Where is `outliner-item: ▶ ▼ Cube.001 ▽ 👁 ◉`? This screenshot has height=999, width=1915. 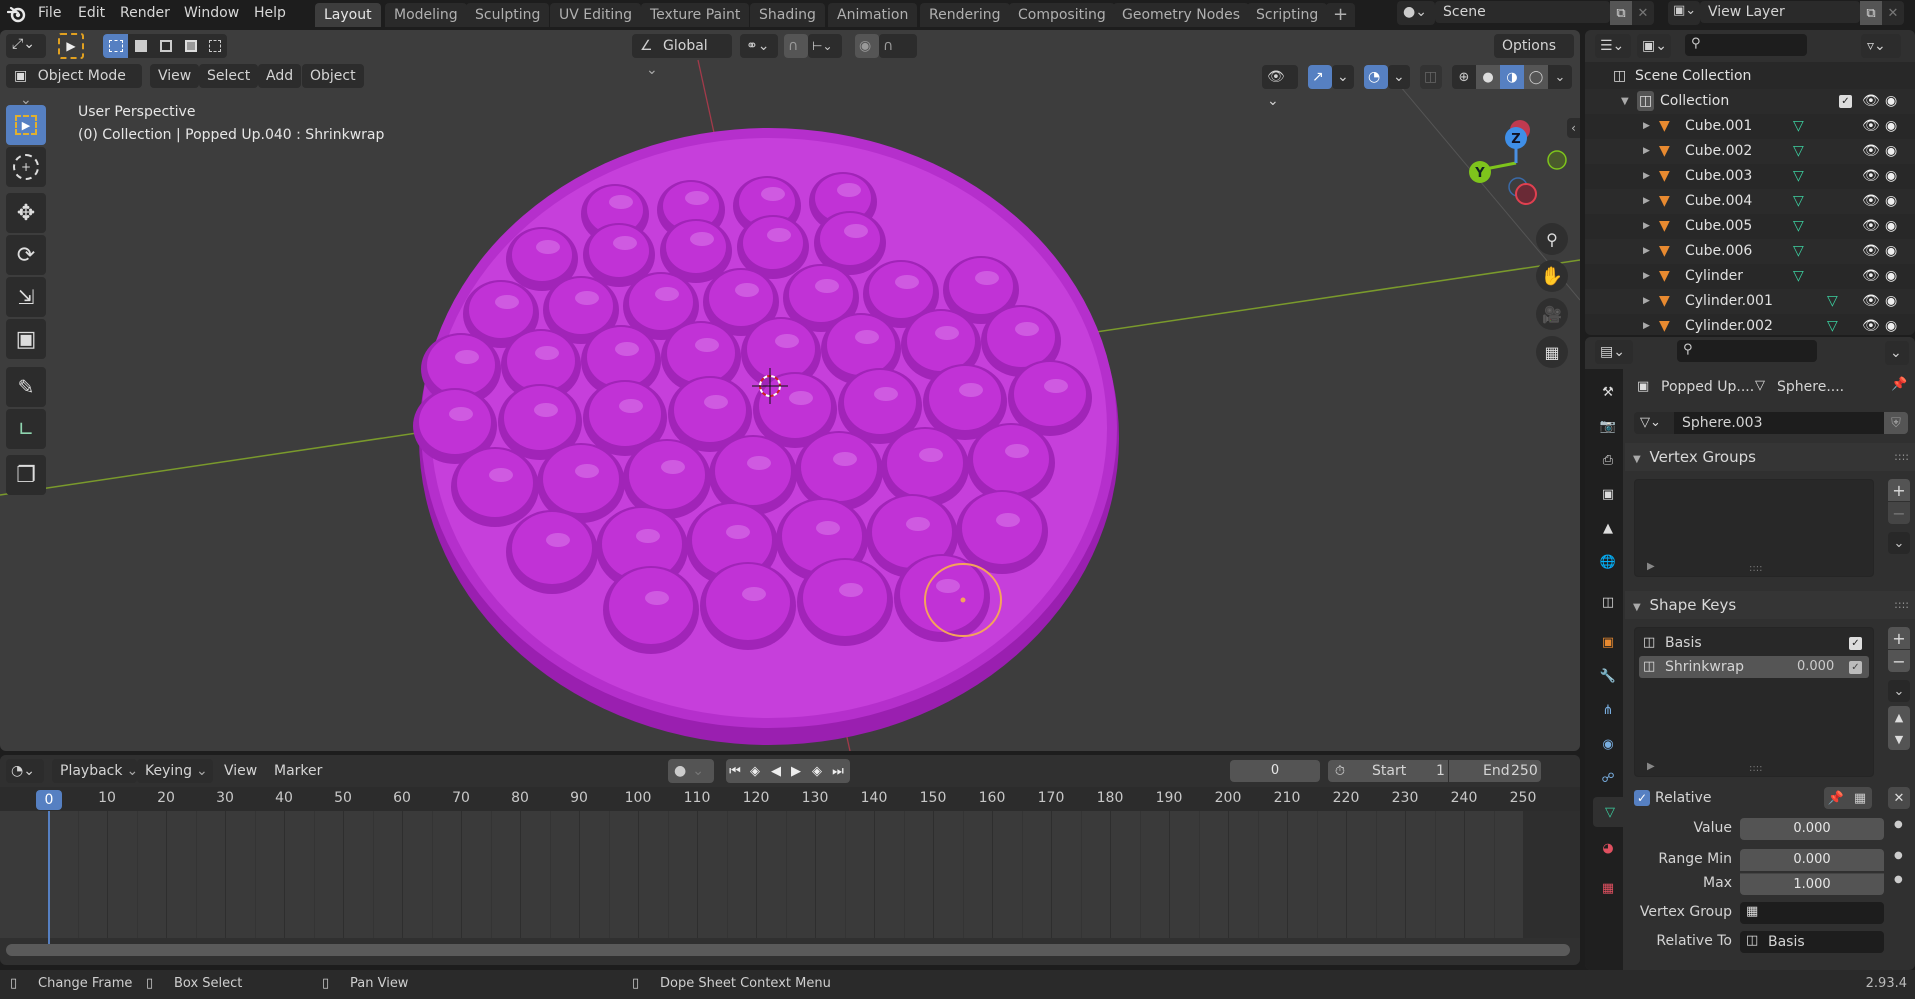 outliner-item: ▶ ▼ Cube.001 ▽ 👁 ◉ is located at coordinates (1750, 126).